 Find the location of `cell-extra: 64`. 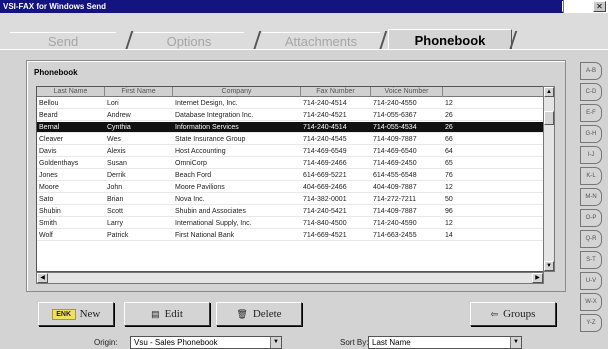

cell-extra: 64 is located at coordinates (449, 151).